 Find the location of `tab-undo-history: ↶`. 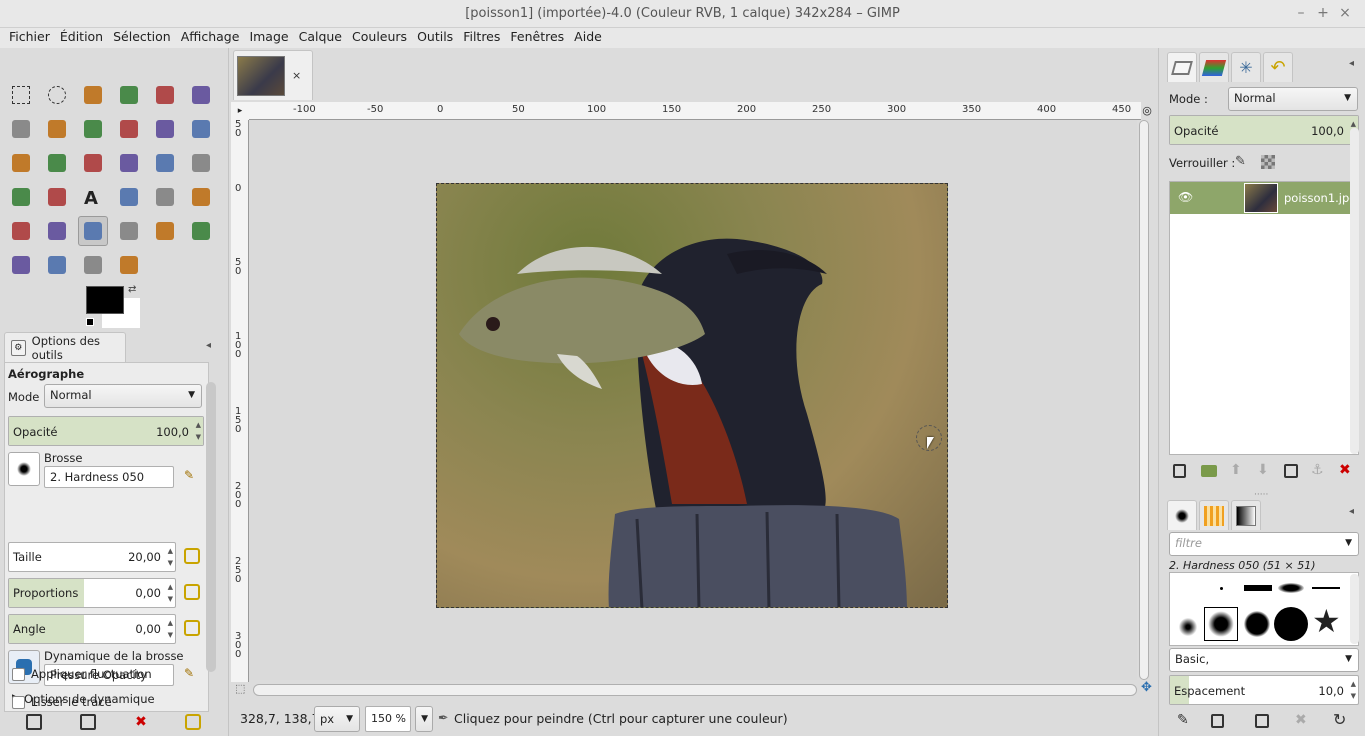

tab-undo-history: ↶ is located at coordinates (1278, 67).